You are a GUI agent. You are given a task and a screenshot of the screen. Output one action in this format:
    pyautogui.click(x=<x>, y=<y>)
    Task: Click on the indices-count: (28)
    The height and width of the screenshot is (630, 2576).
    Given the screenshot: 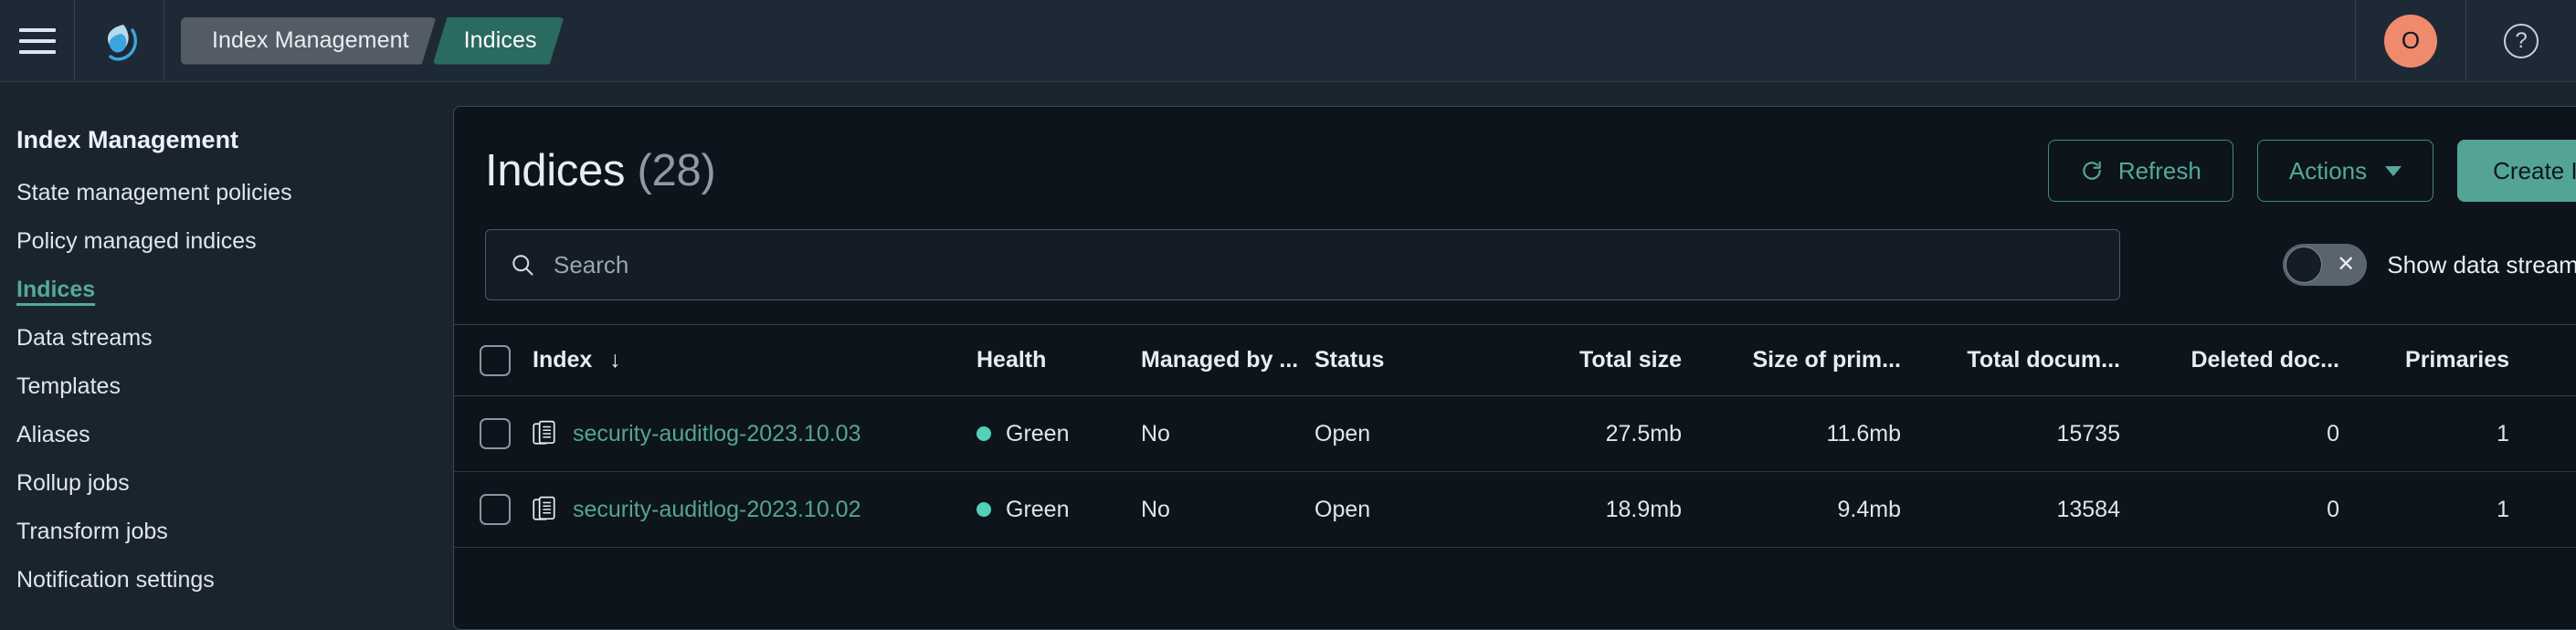 What is the action you would take?
    pyautogui.click(x=677, y=171)
    